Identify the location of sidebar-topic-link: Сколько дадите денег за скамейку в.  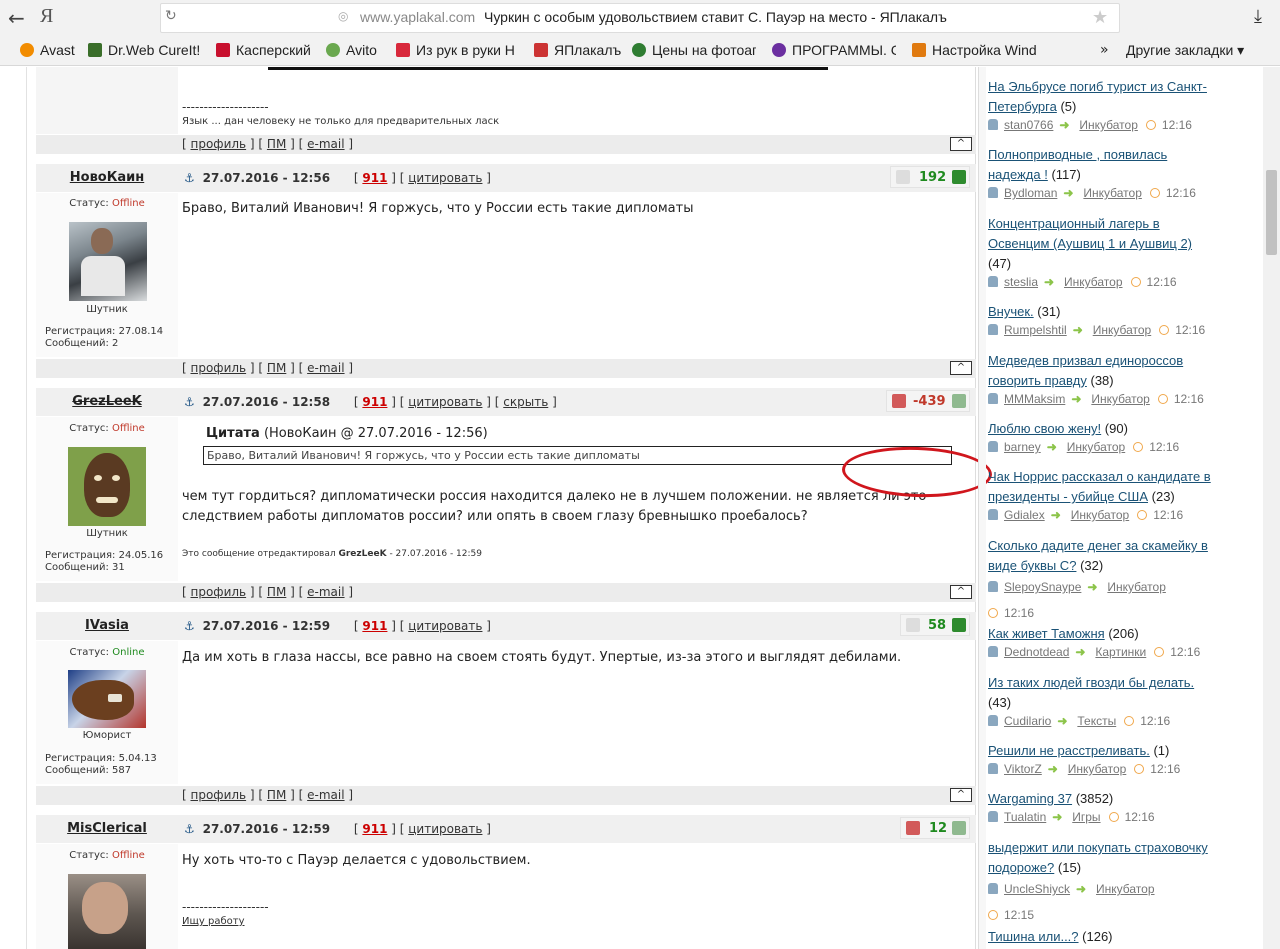
(1098, 545).